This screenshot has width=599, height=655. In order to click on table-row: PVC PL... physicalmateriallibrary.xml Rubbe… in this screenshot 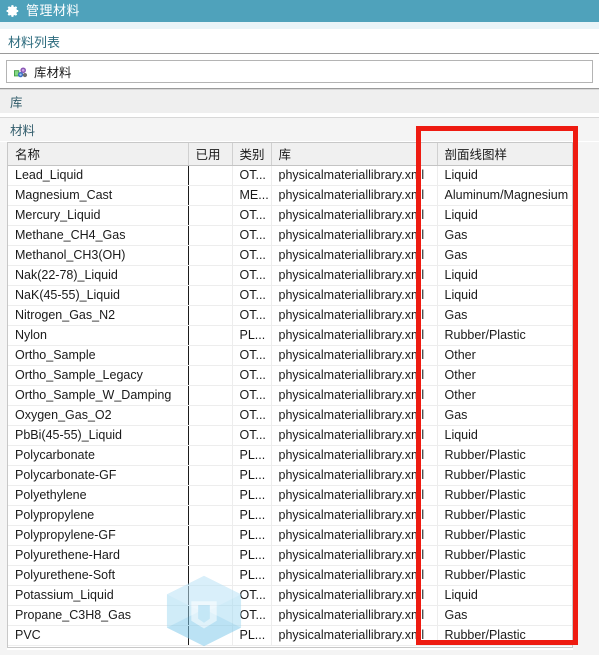, I will do `click(290, 635)`.